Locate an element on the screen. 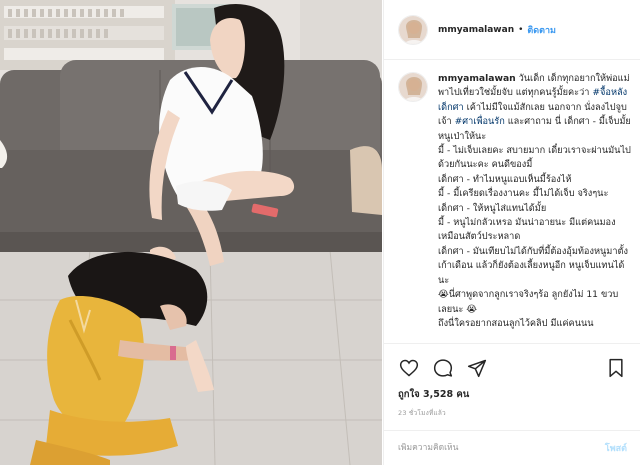  heart-icon is located at coordinates (409, 368).